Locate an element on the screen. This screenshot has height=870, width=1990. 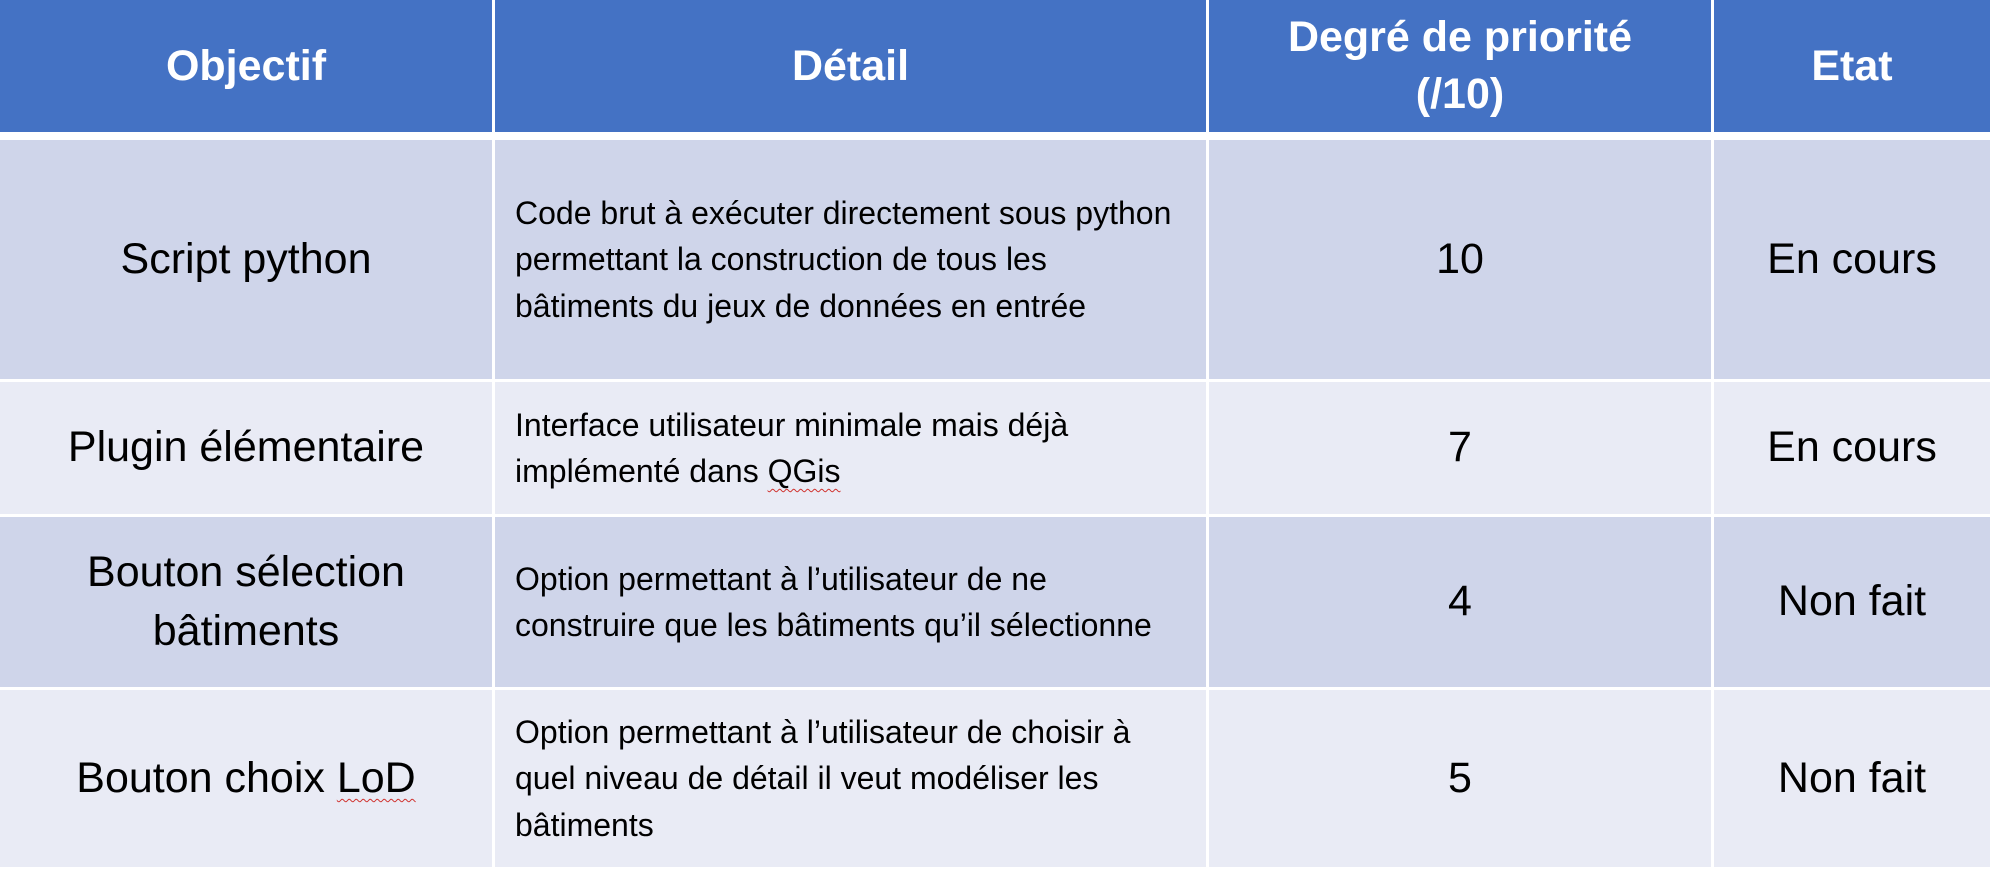
header-objectif-label: Objectif is located at coordinates (246, 65).